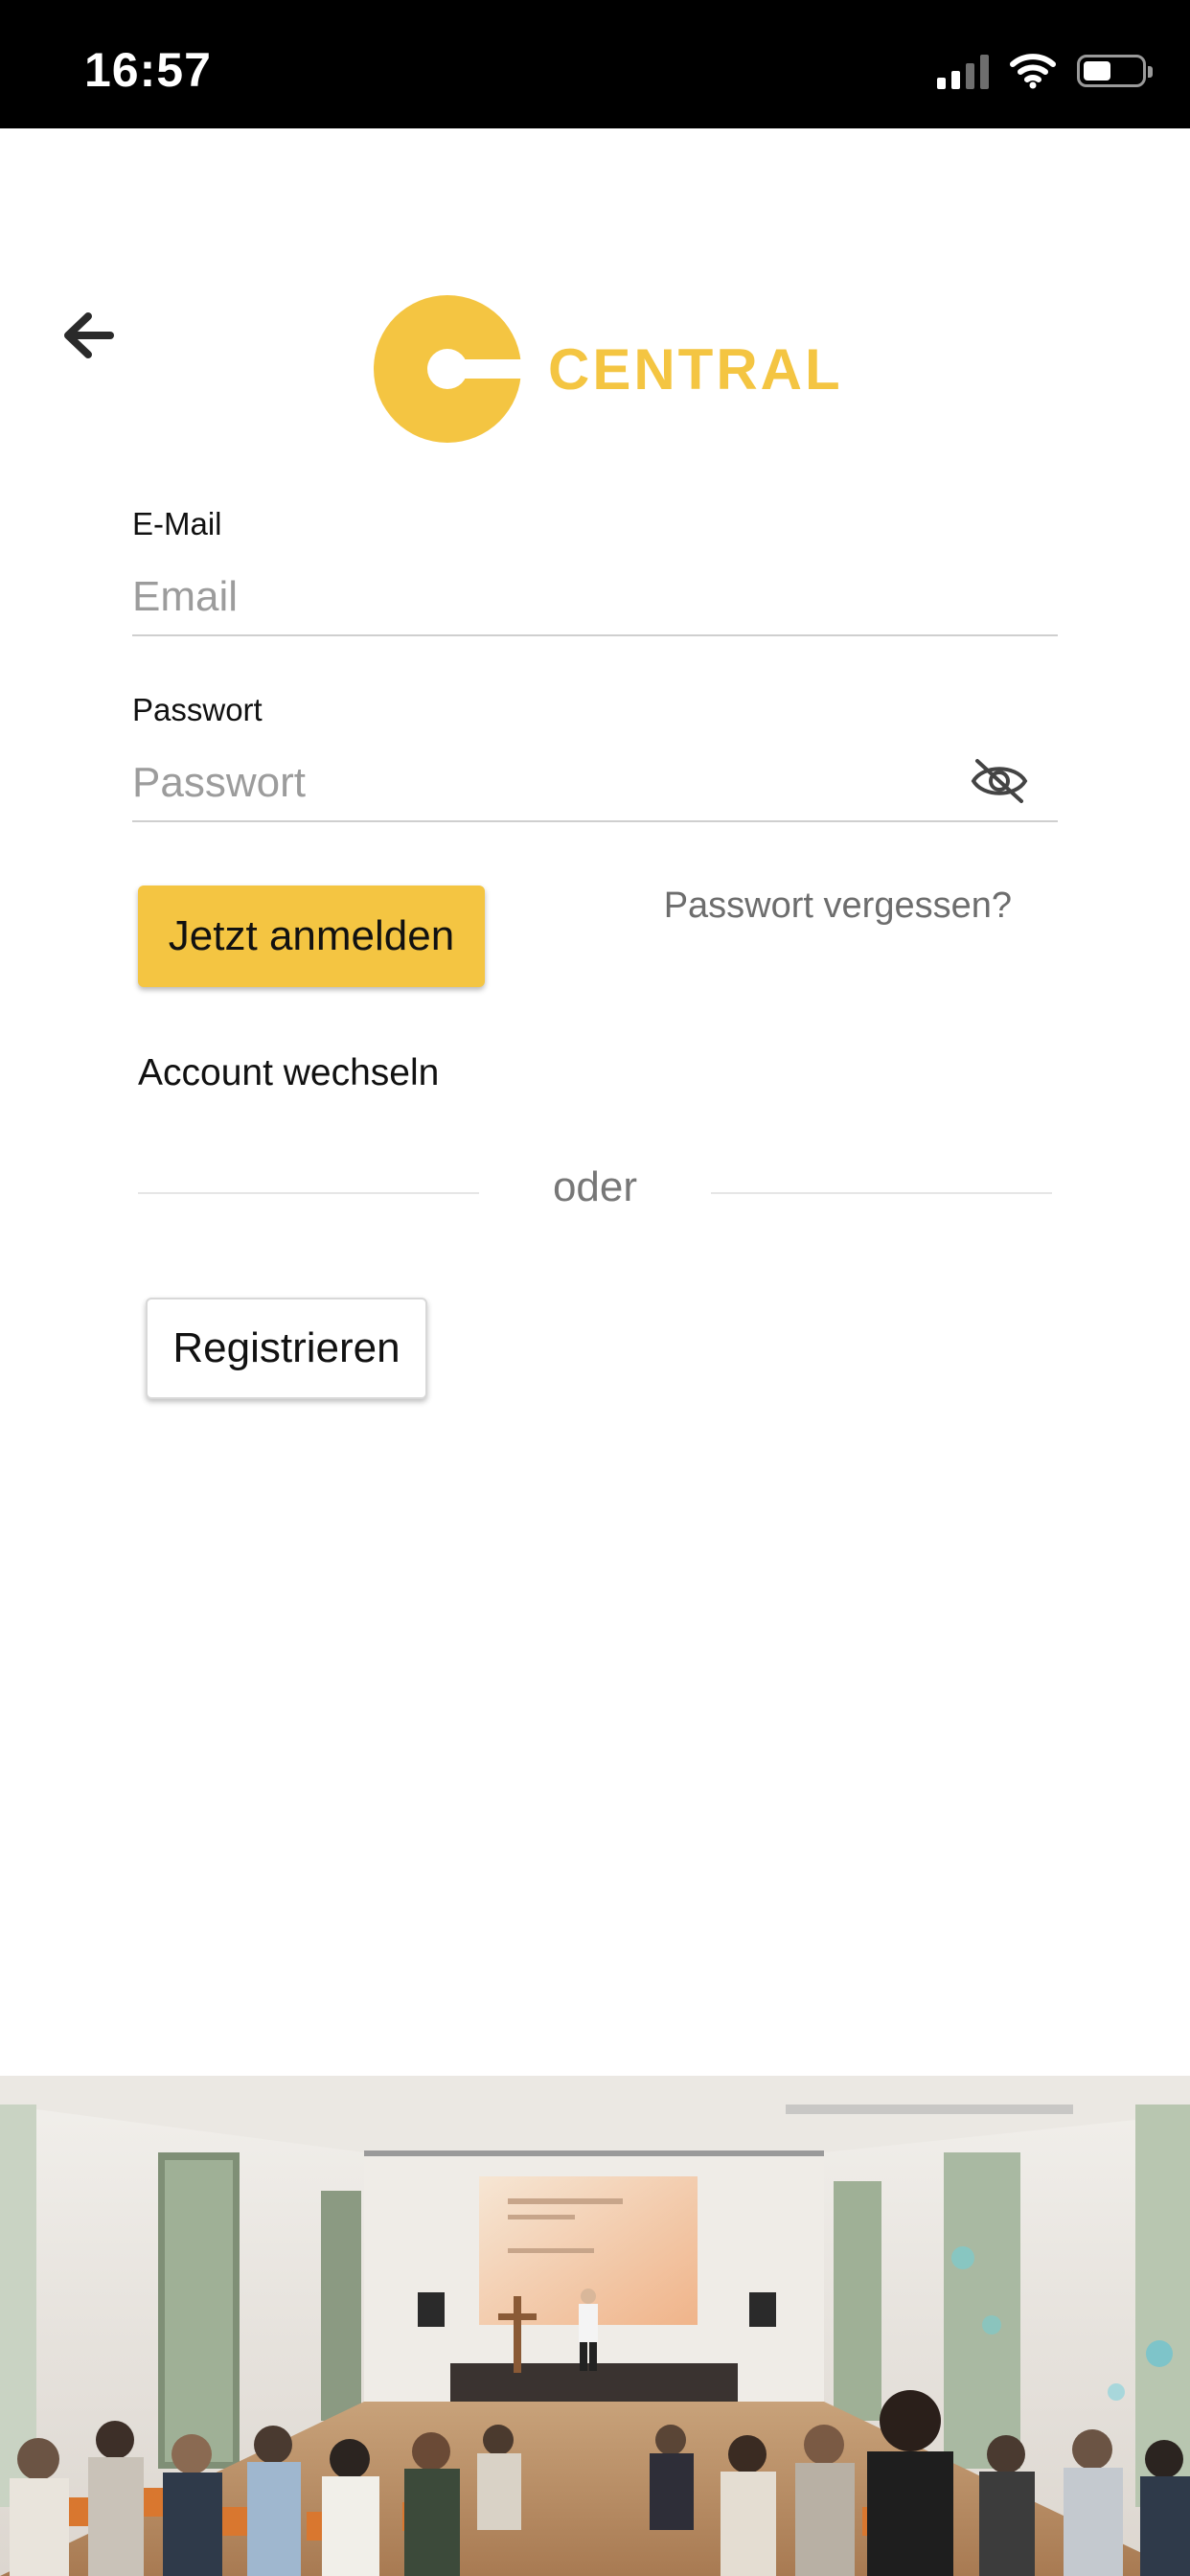 This screenshot has width=1190, height=2576. What do you see at coordinates (288, 1073) in the screenshot?
I see `switch-account-link: Account wechseln` at bounding box center [288, 1073].